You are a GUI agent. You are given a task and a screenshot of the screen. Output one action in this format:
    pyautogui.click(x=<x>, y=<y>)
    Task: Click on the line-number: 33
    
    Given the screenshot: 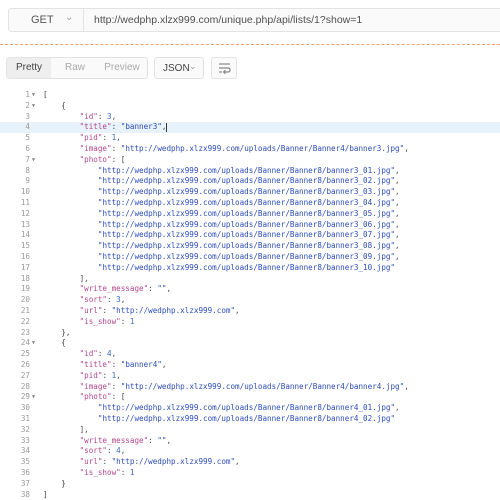 What is the action you would take?
    pyautogui.click(x=25, y=440)
    